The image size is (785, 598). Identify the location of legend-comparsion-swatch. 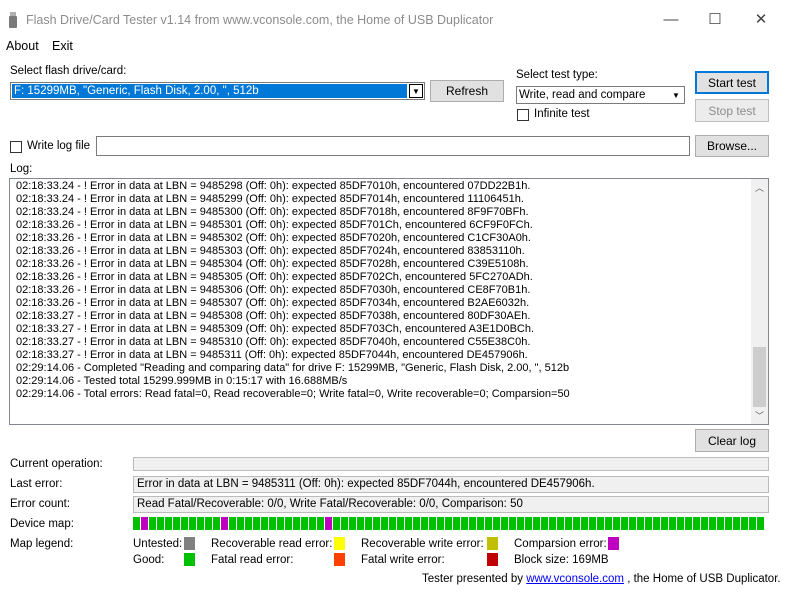
(613, 543).